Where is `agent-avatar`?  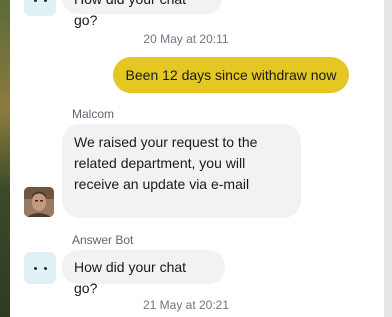 agent-avatar is located at coordinates (39, 202).